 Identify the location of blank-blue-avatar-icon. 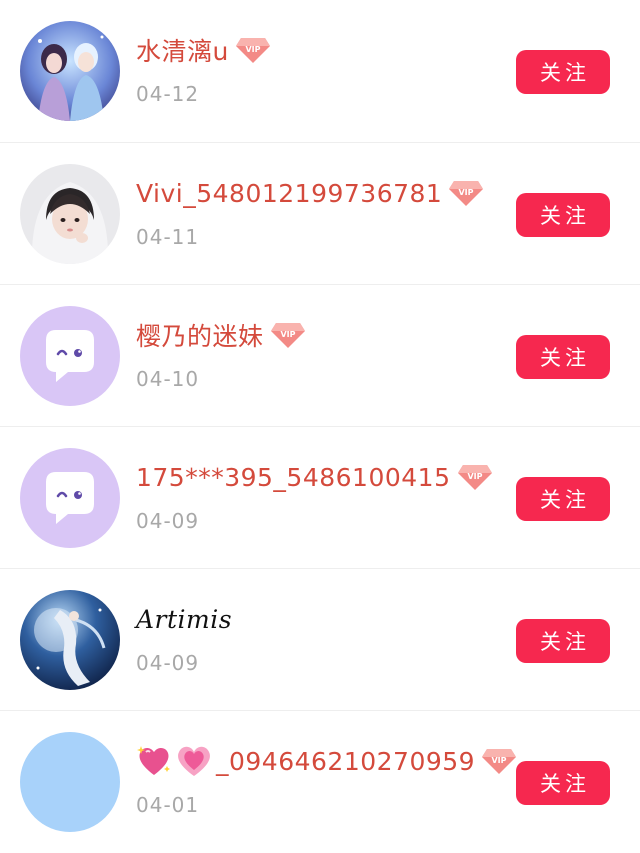
(70, 782).